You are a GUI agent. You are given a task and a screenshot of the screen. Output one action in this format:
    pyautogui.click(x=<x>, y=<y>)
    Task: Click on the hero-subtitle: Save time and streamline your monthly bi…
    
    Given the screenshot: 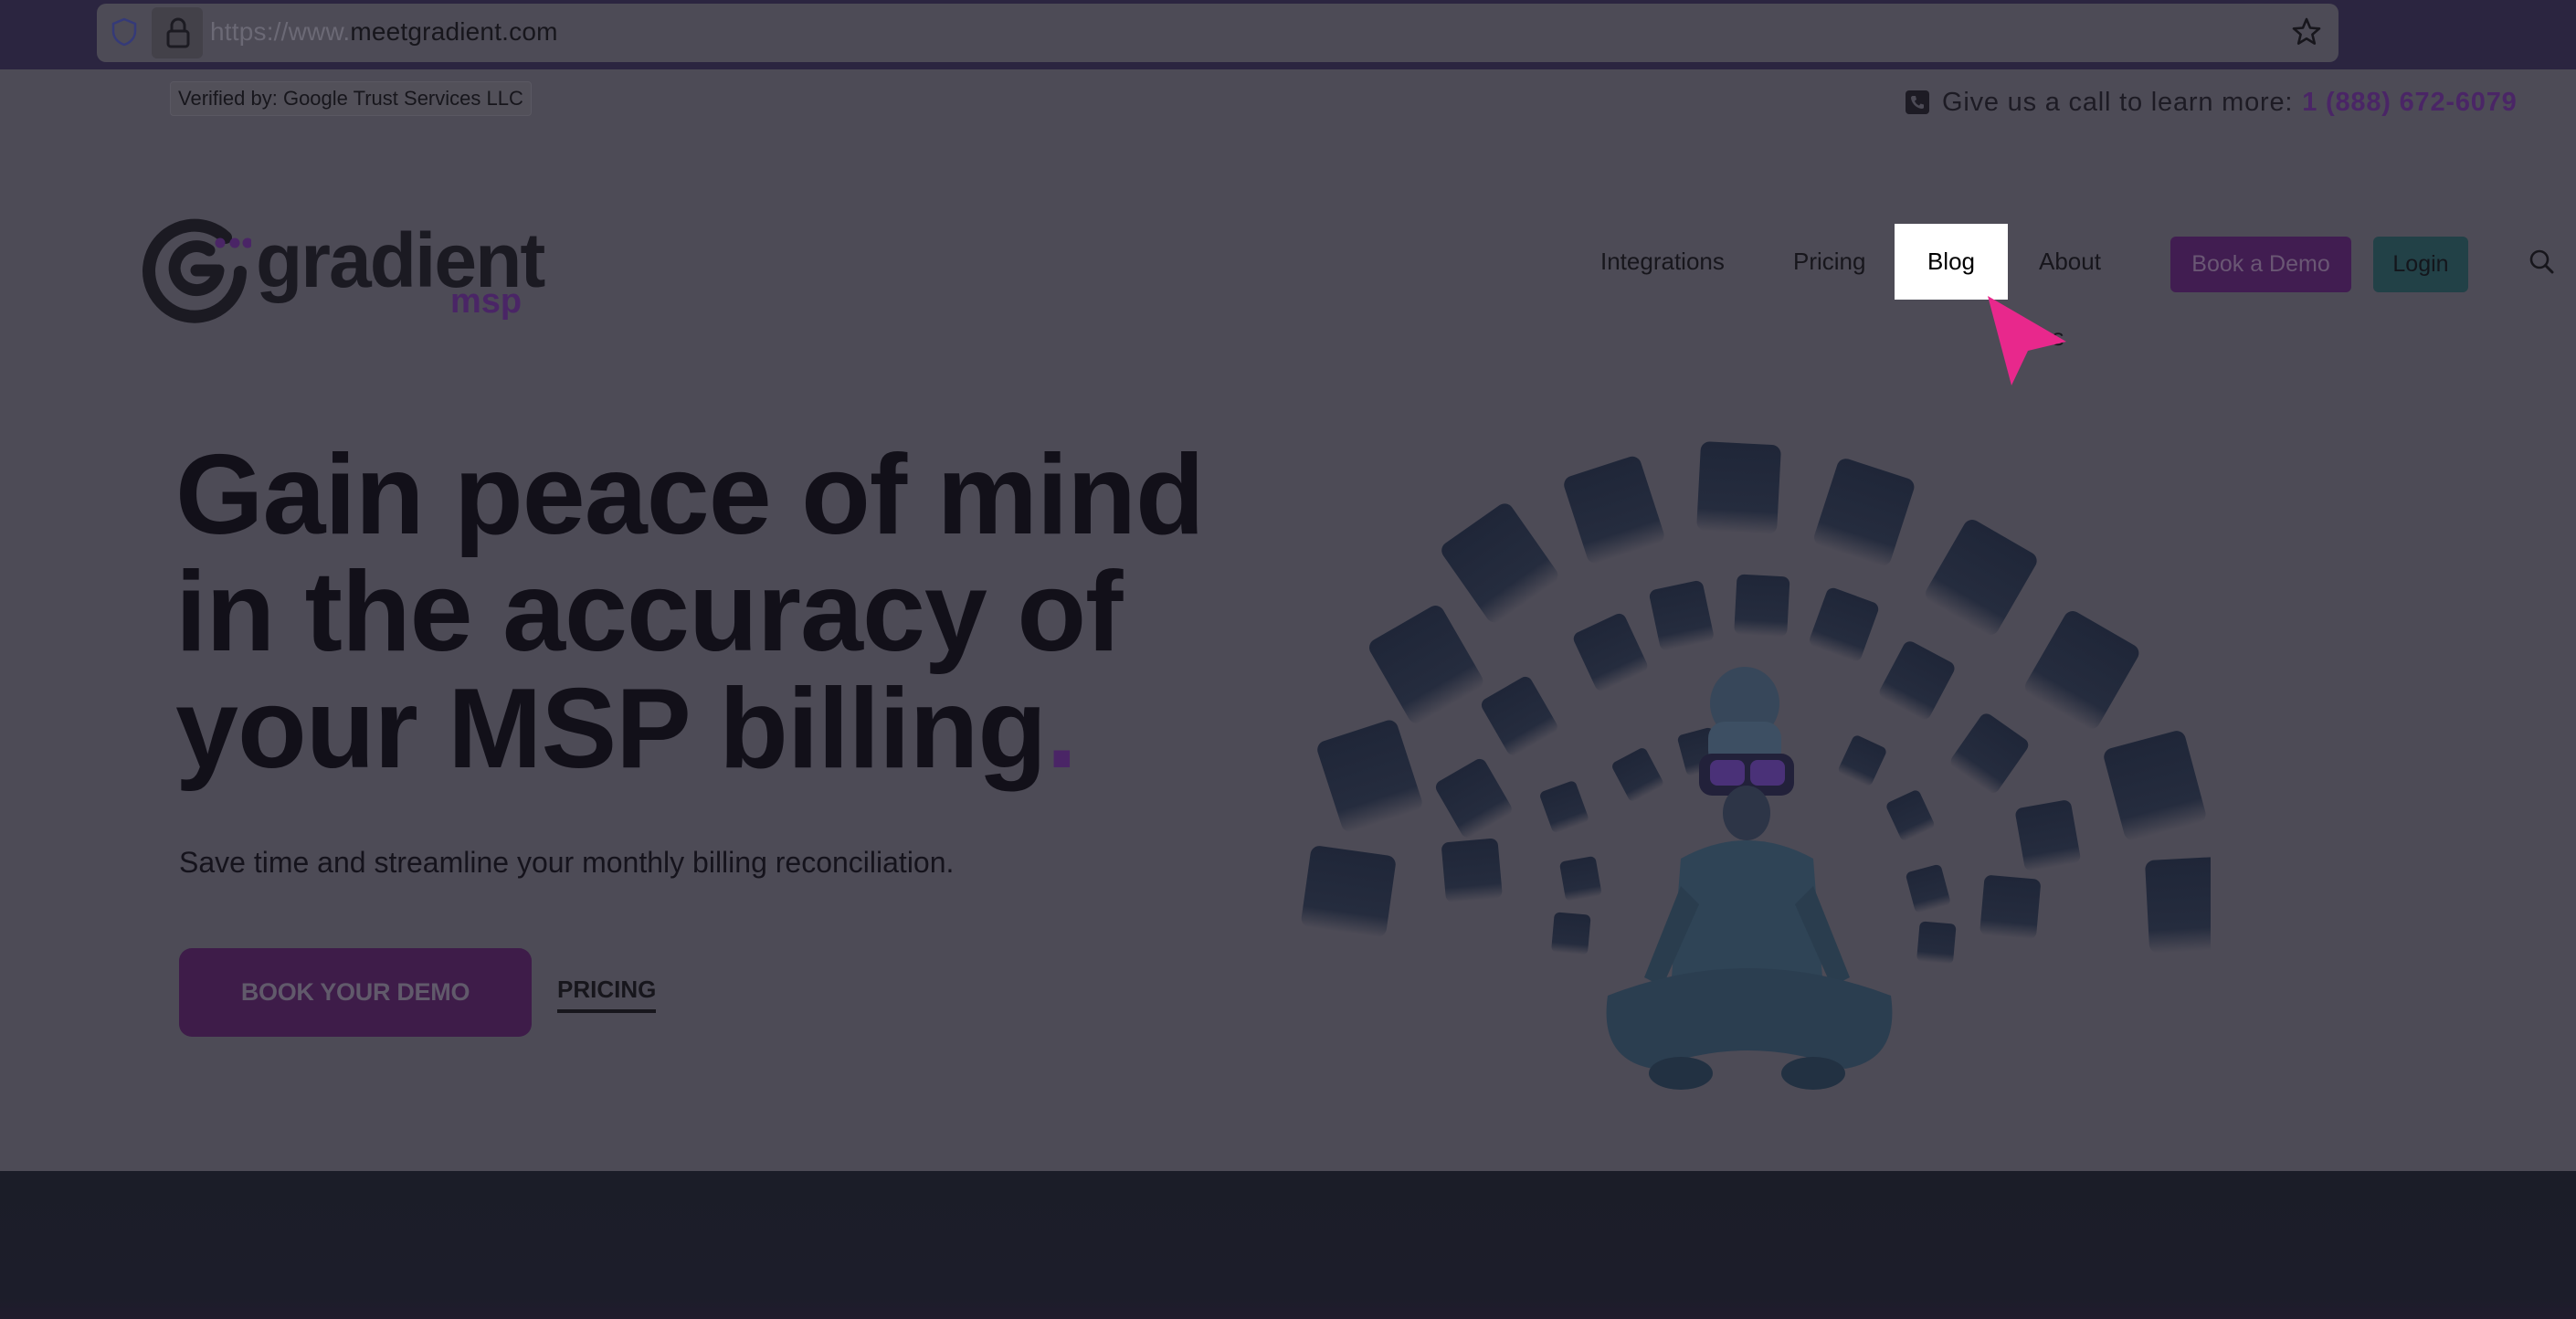 What is the action you would take?
    pyautogui.click(x=567, y=862)
    